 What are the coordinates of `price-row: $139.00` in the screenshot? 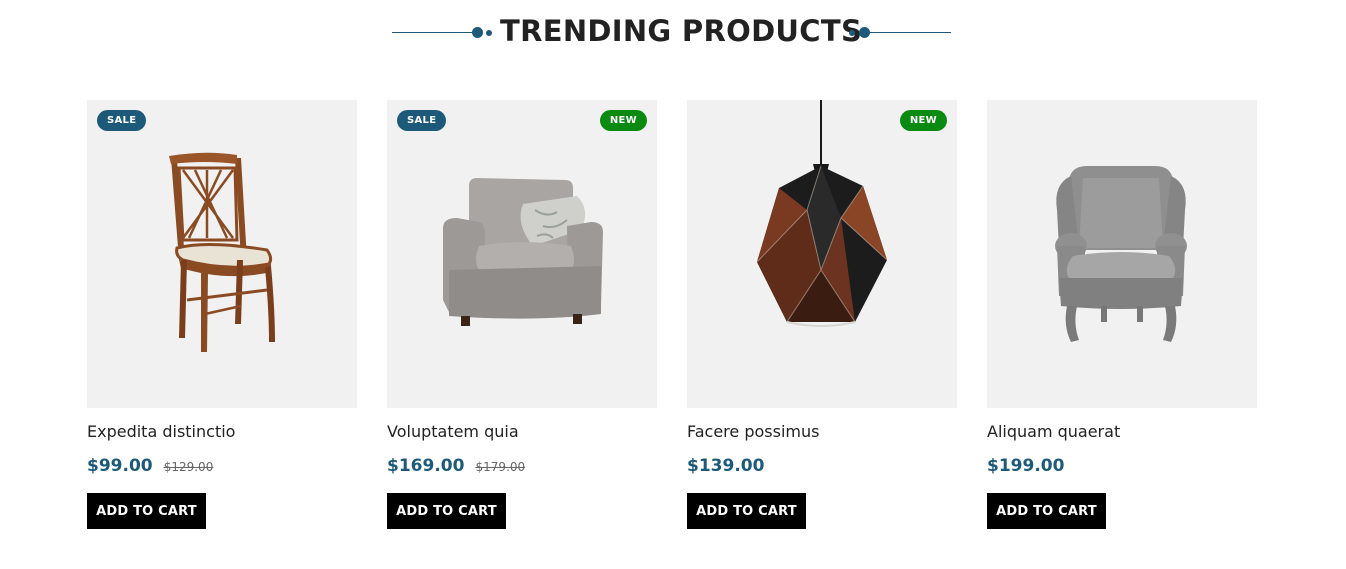 It's located at (725, 466).